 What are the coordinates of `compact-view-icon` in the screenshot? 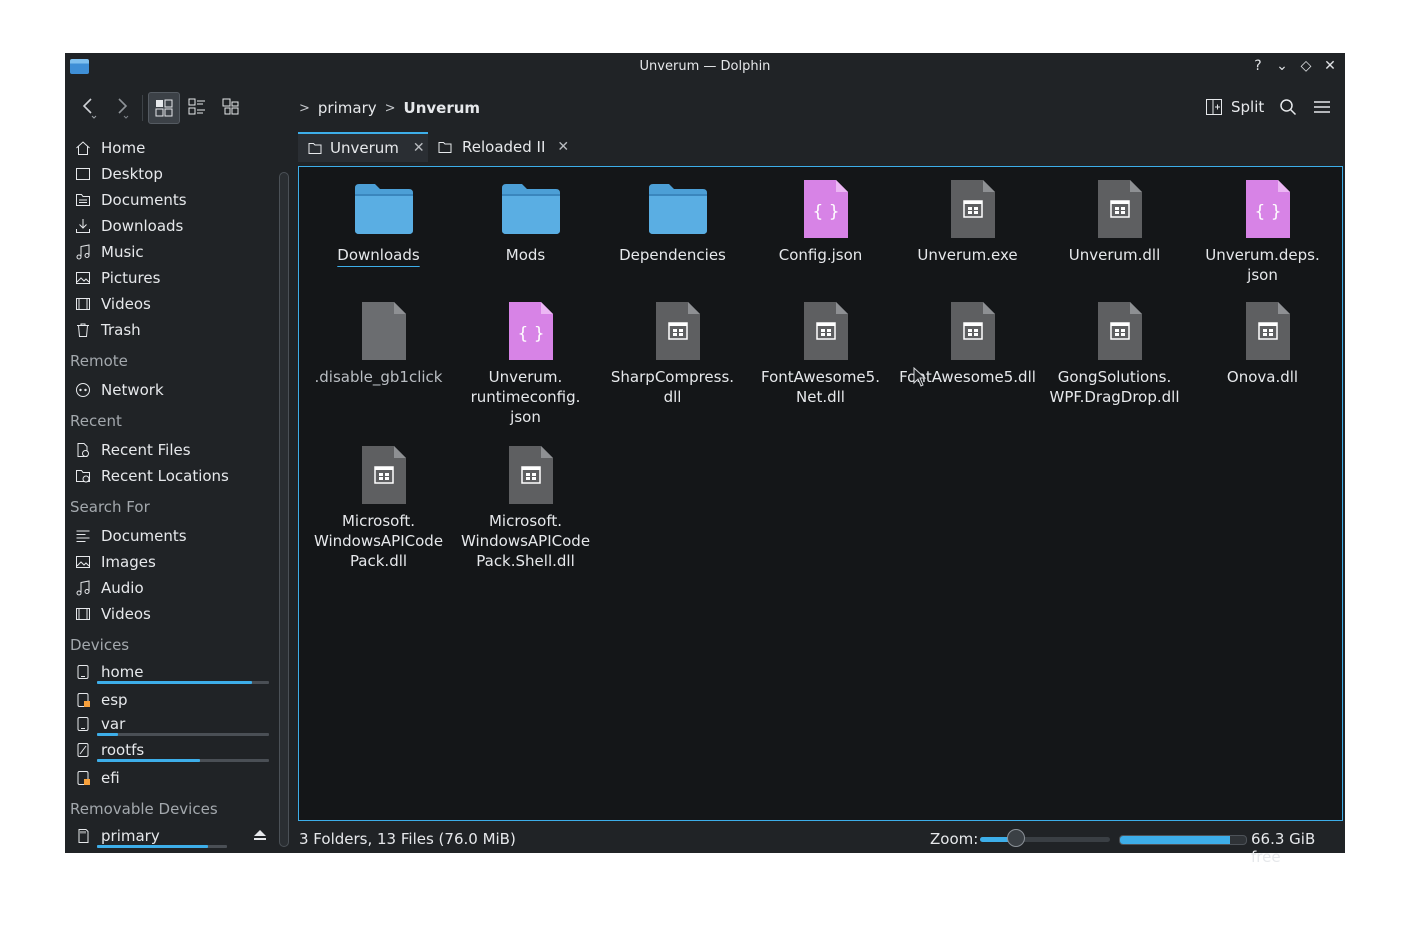 It's located at (230, 106).